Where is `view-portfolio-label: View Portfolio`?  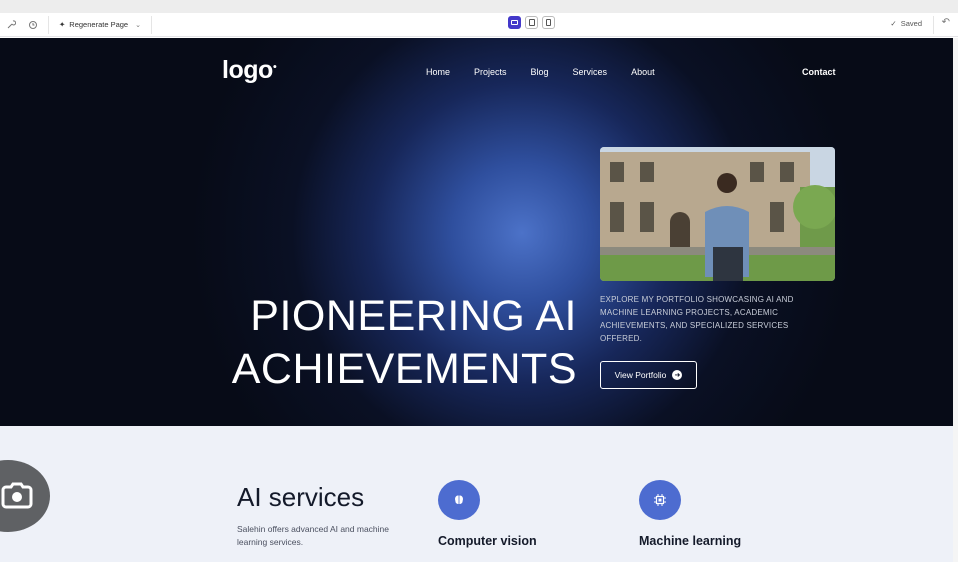 view-portfolio-label: View Portfolio is located at coordinates (640, 375).